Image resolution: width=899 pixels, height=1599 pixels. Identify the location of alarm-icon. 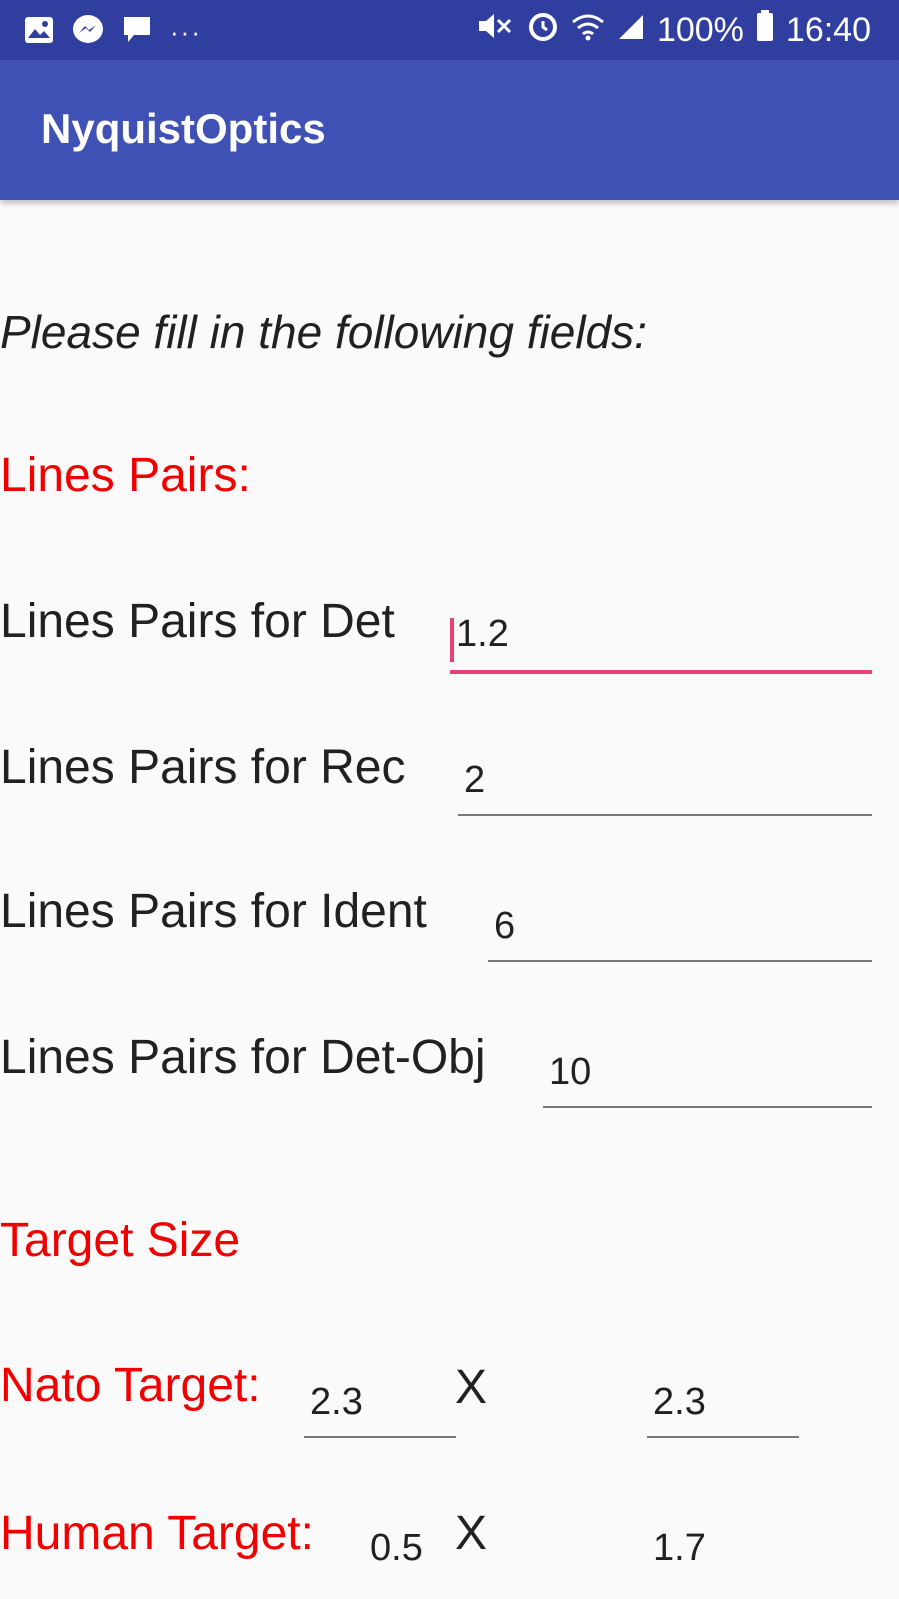
(543, 30).